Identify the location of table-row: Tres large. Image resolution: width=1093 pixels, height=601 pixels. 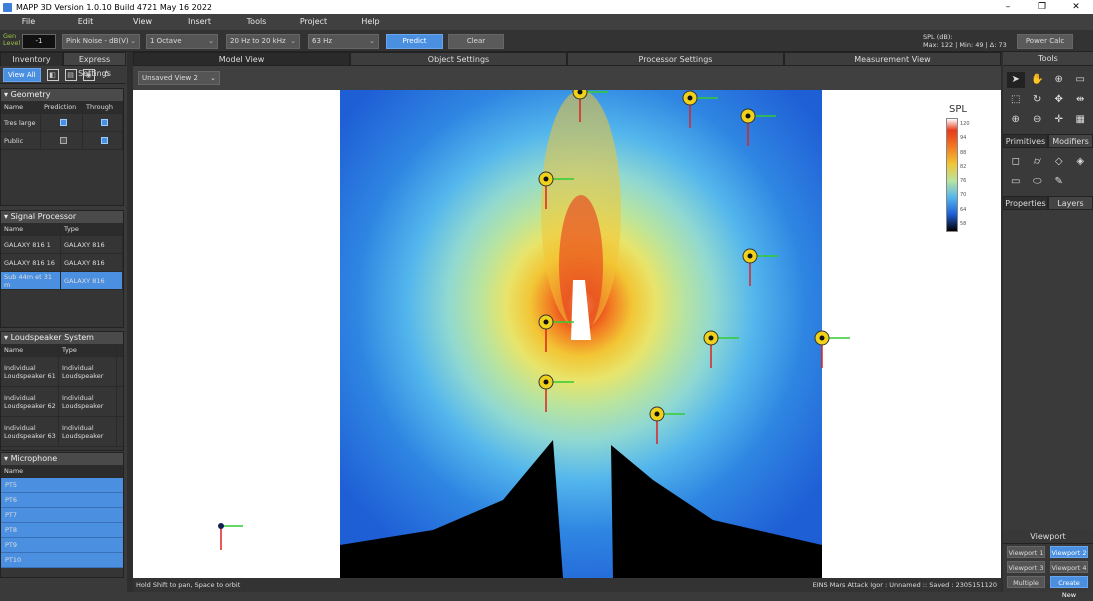
(62, 123).